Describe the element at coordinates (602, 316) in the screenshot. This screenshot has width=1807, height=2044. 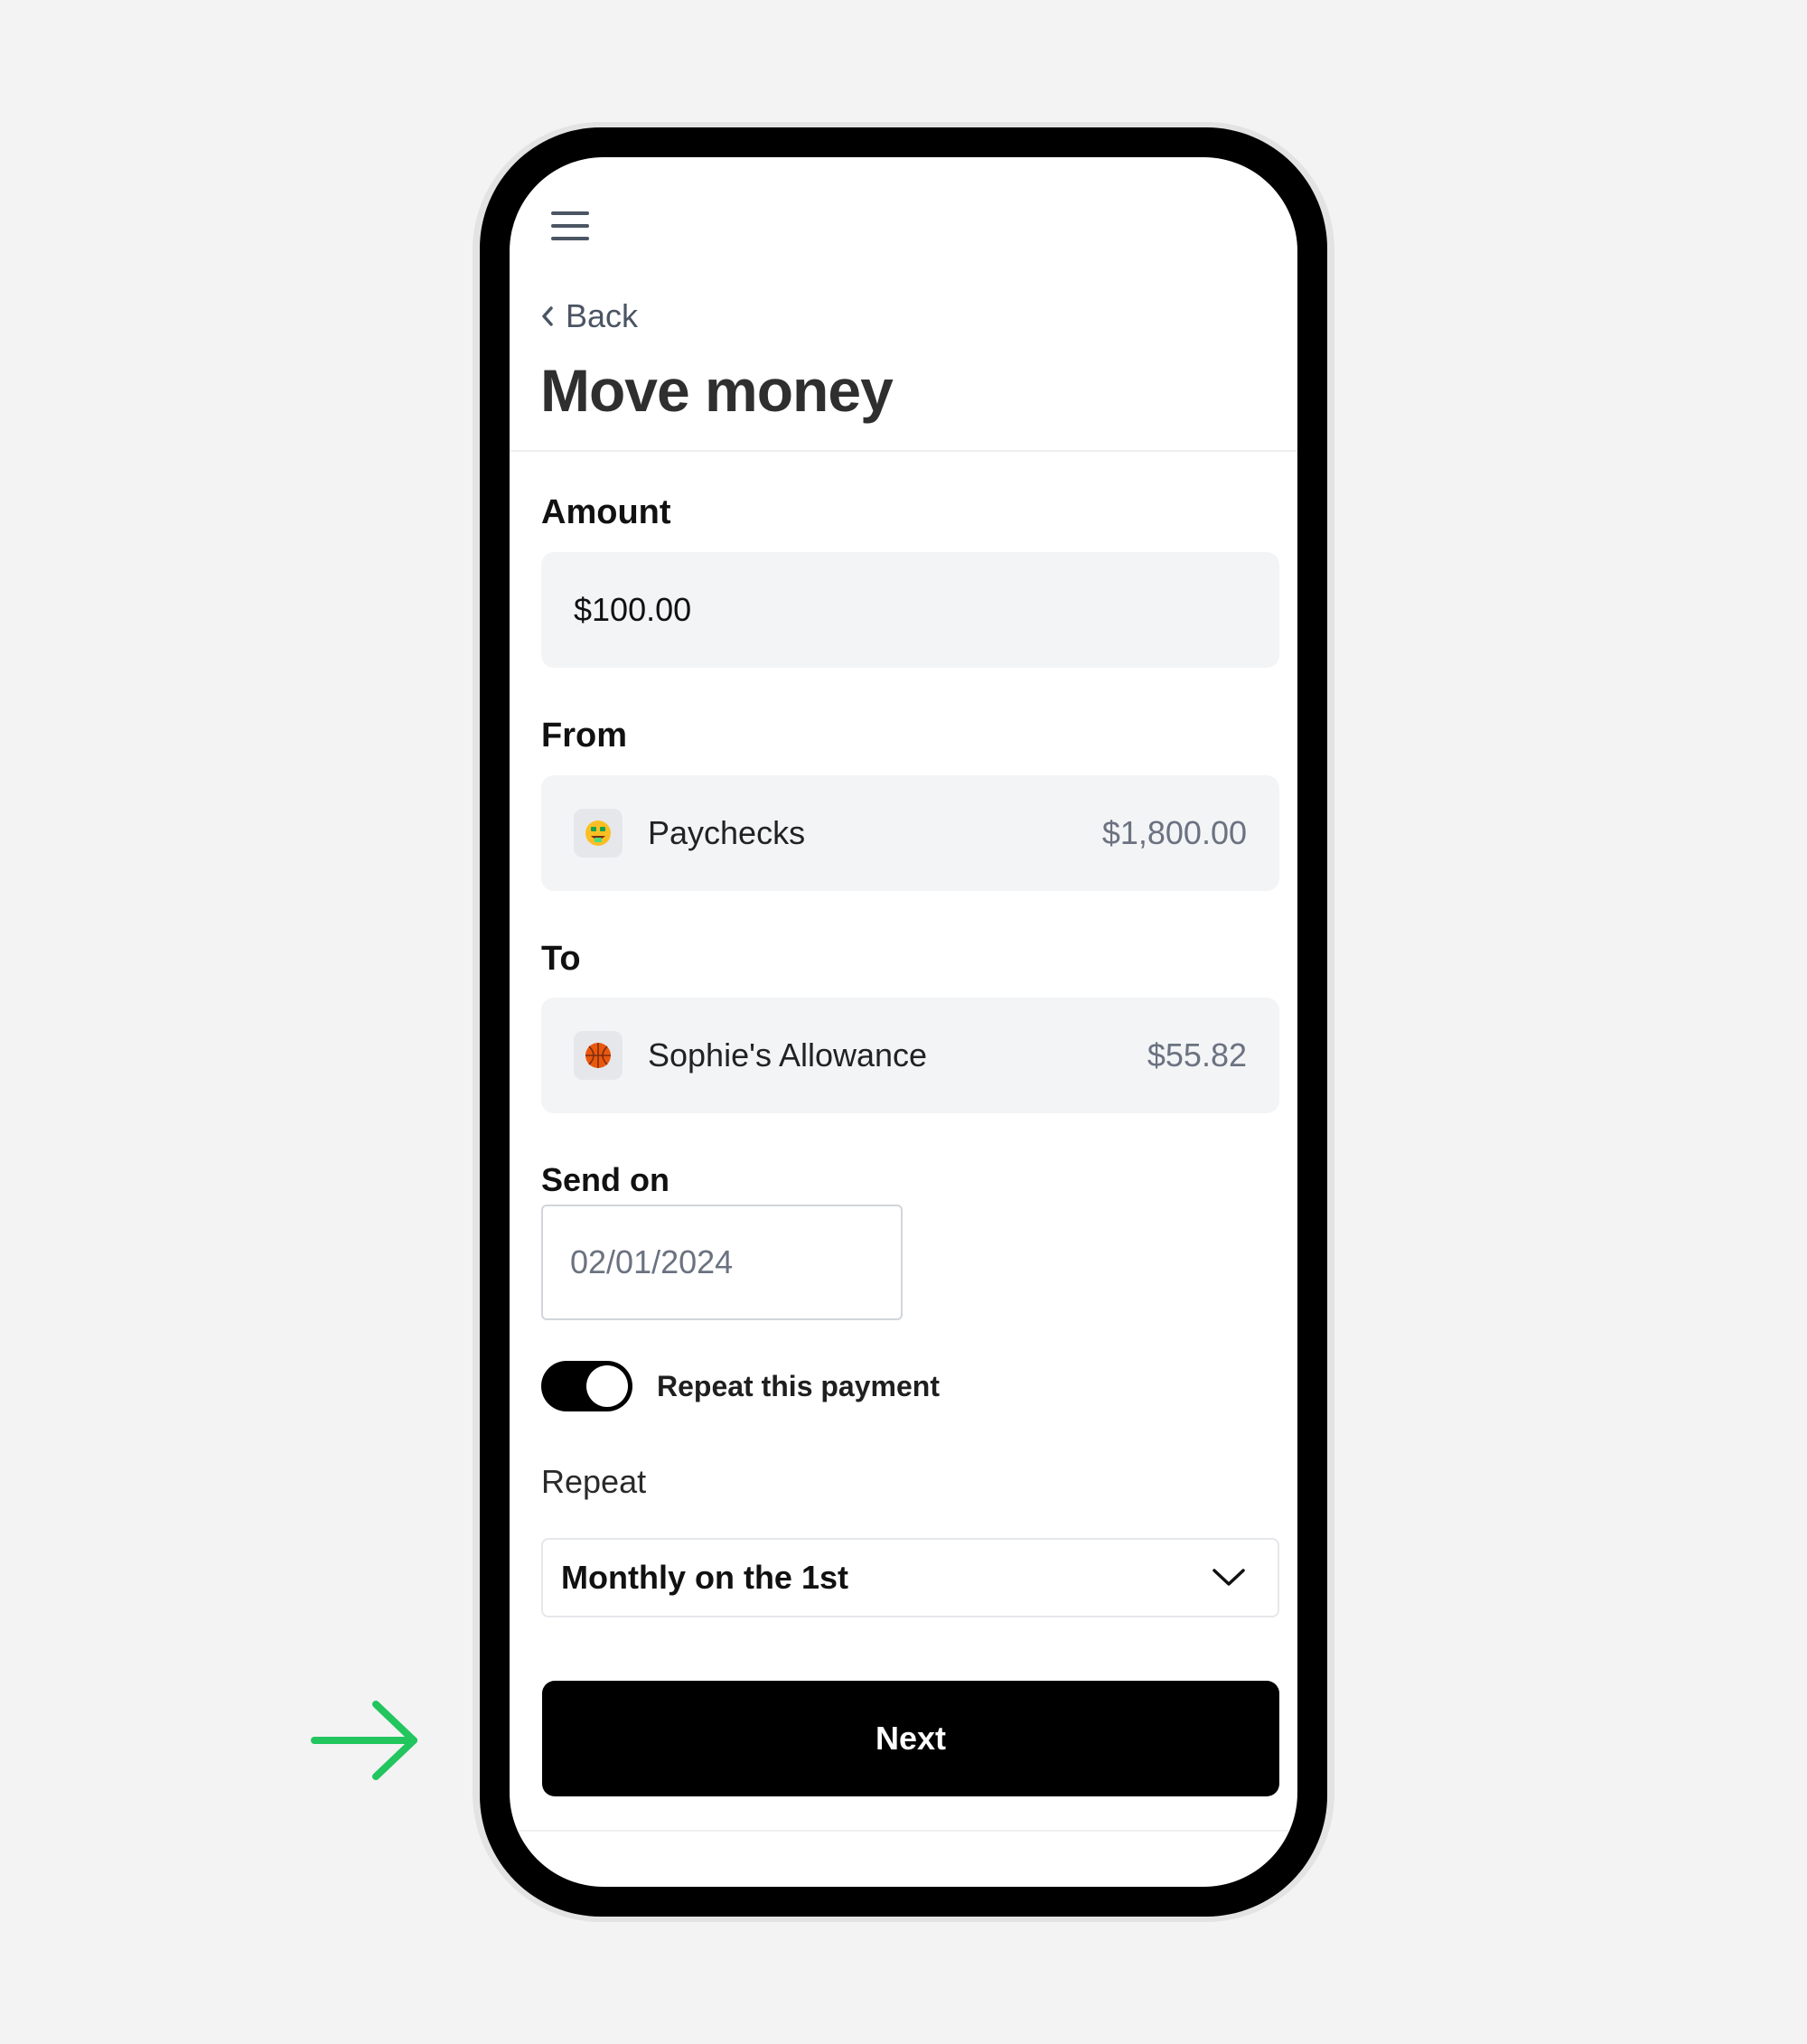
I see `back-label: Back` at that location.